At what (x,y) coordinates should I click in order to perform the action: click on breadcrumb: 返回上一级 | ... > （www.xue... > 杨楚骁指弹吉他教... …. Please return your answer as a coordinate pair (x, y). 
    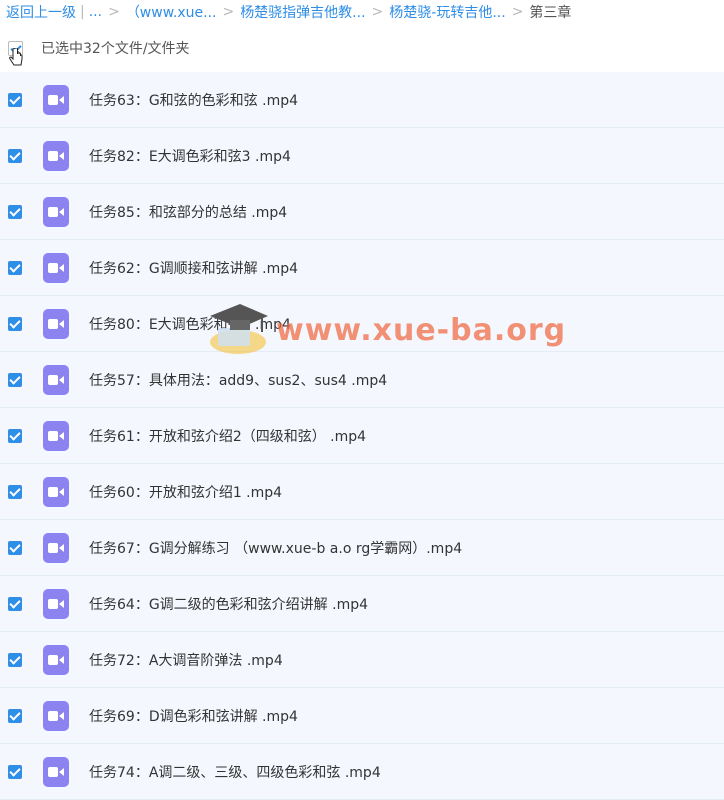
    Looking at the image, I should click on (362, 12).